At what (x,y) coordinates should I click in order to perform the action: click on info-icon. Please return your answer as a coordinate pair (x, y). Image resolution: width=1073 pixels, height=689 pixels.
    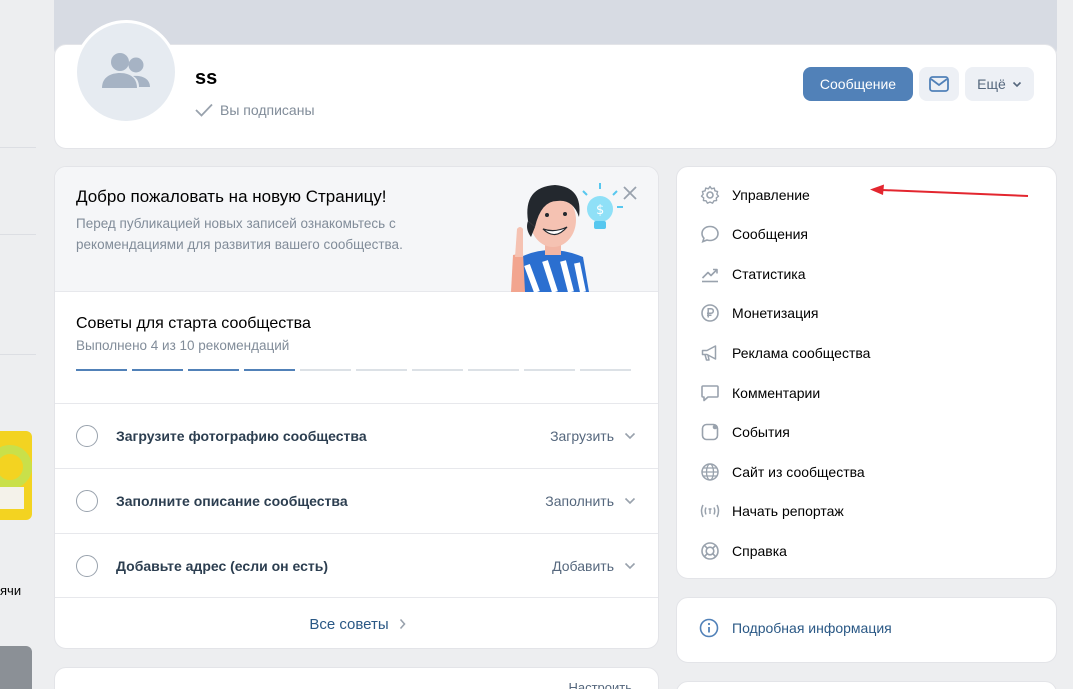
    Looking at the image, I should click on (709, 628).